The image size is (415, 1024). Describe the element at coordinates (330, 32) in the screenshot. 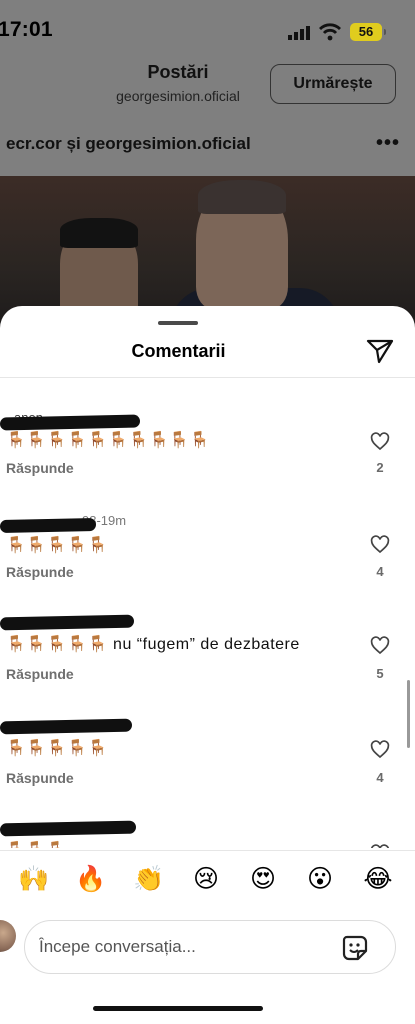

I see `wifi-icon` at that location.